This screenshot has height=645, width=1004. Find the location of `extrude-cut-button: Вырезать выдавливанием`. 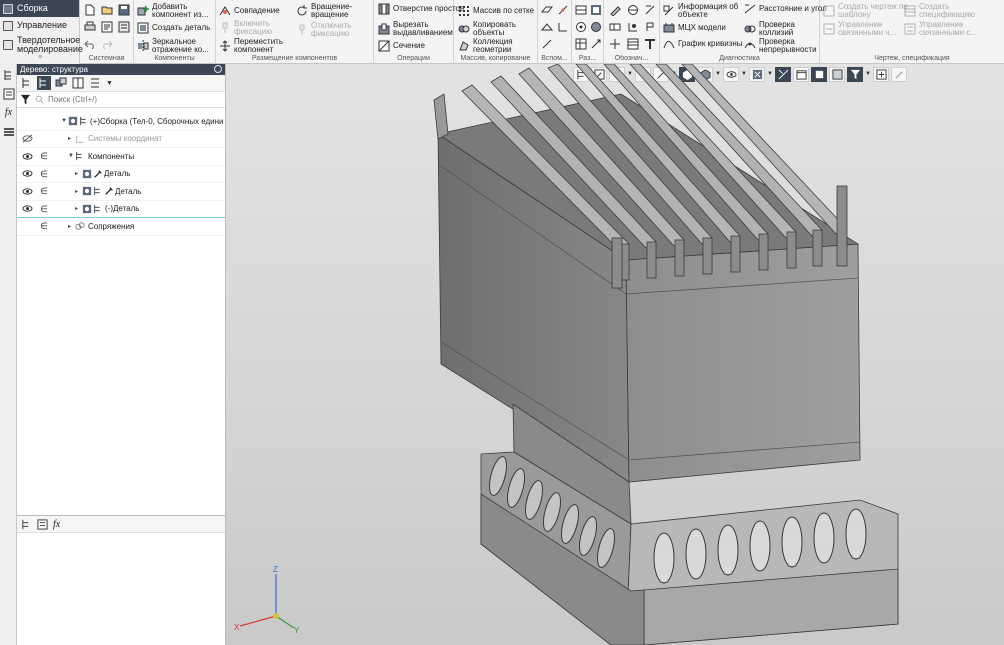

extrude-cut-button: Вырезать выдавливанием is located at coordinates (421, 29).